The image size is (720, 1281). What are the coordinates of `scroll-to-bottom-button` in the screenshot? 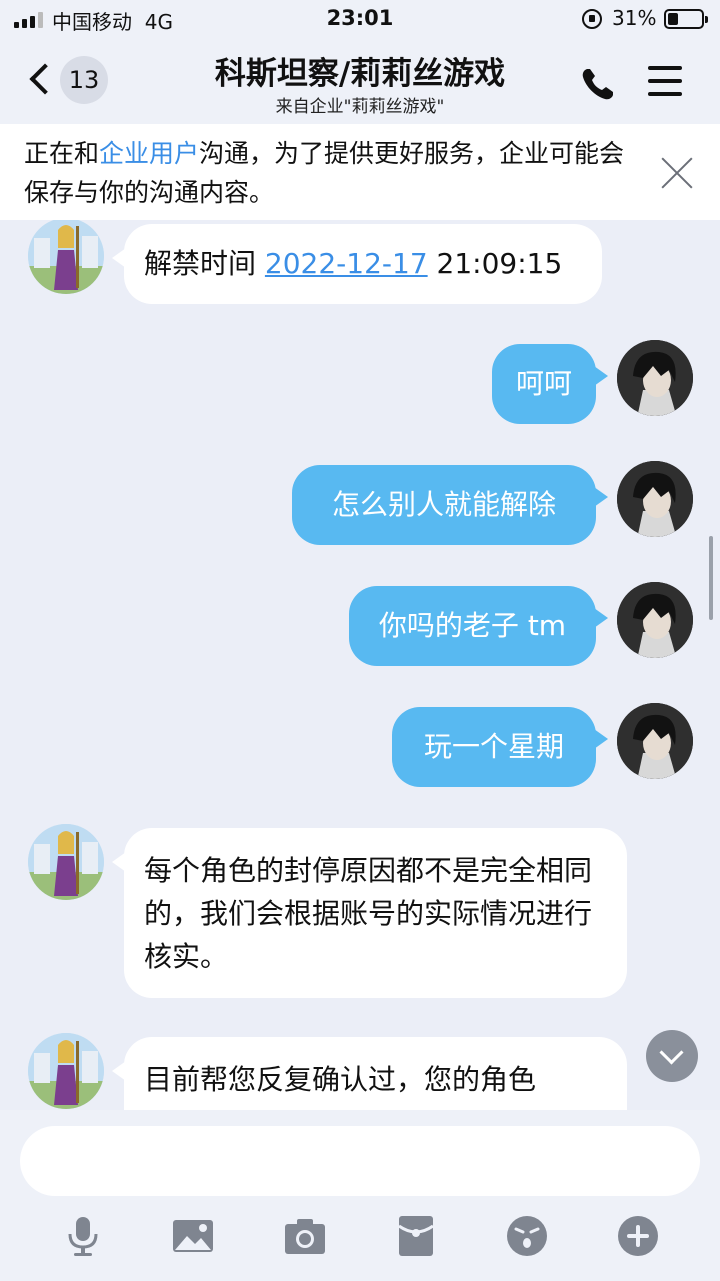 It's located at (672, 1056).